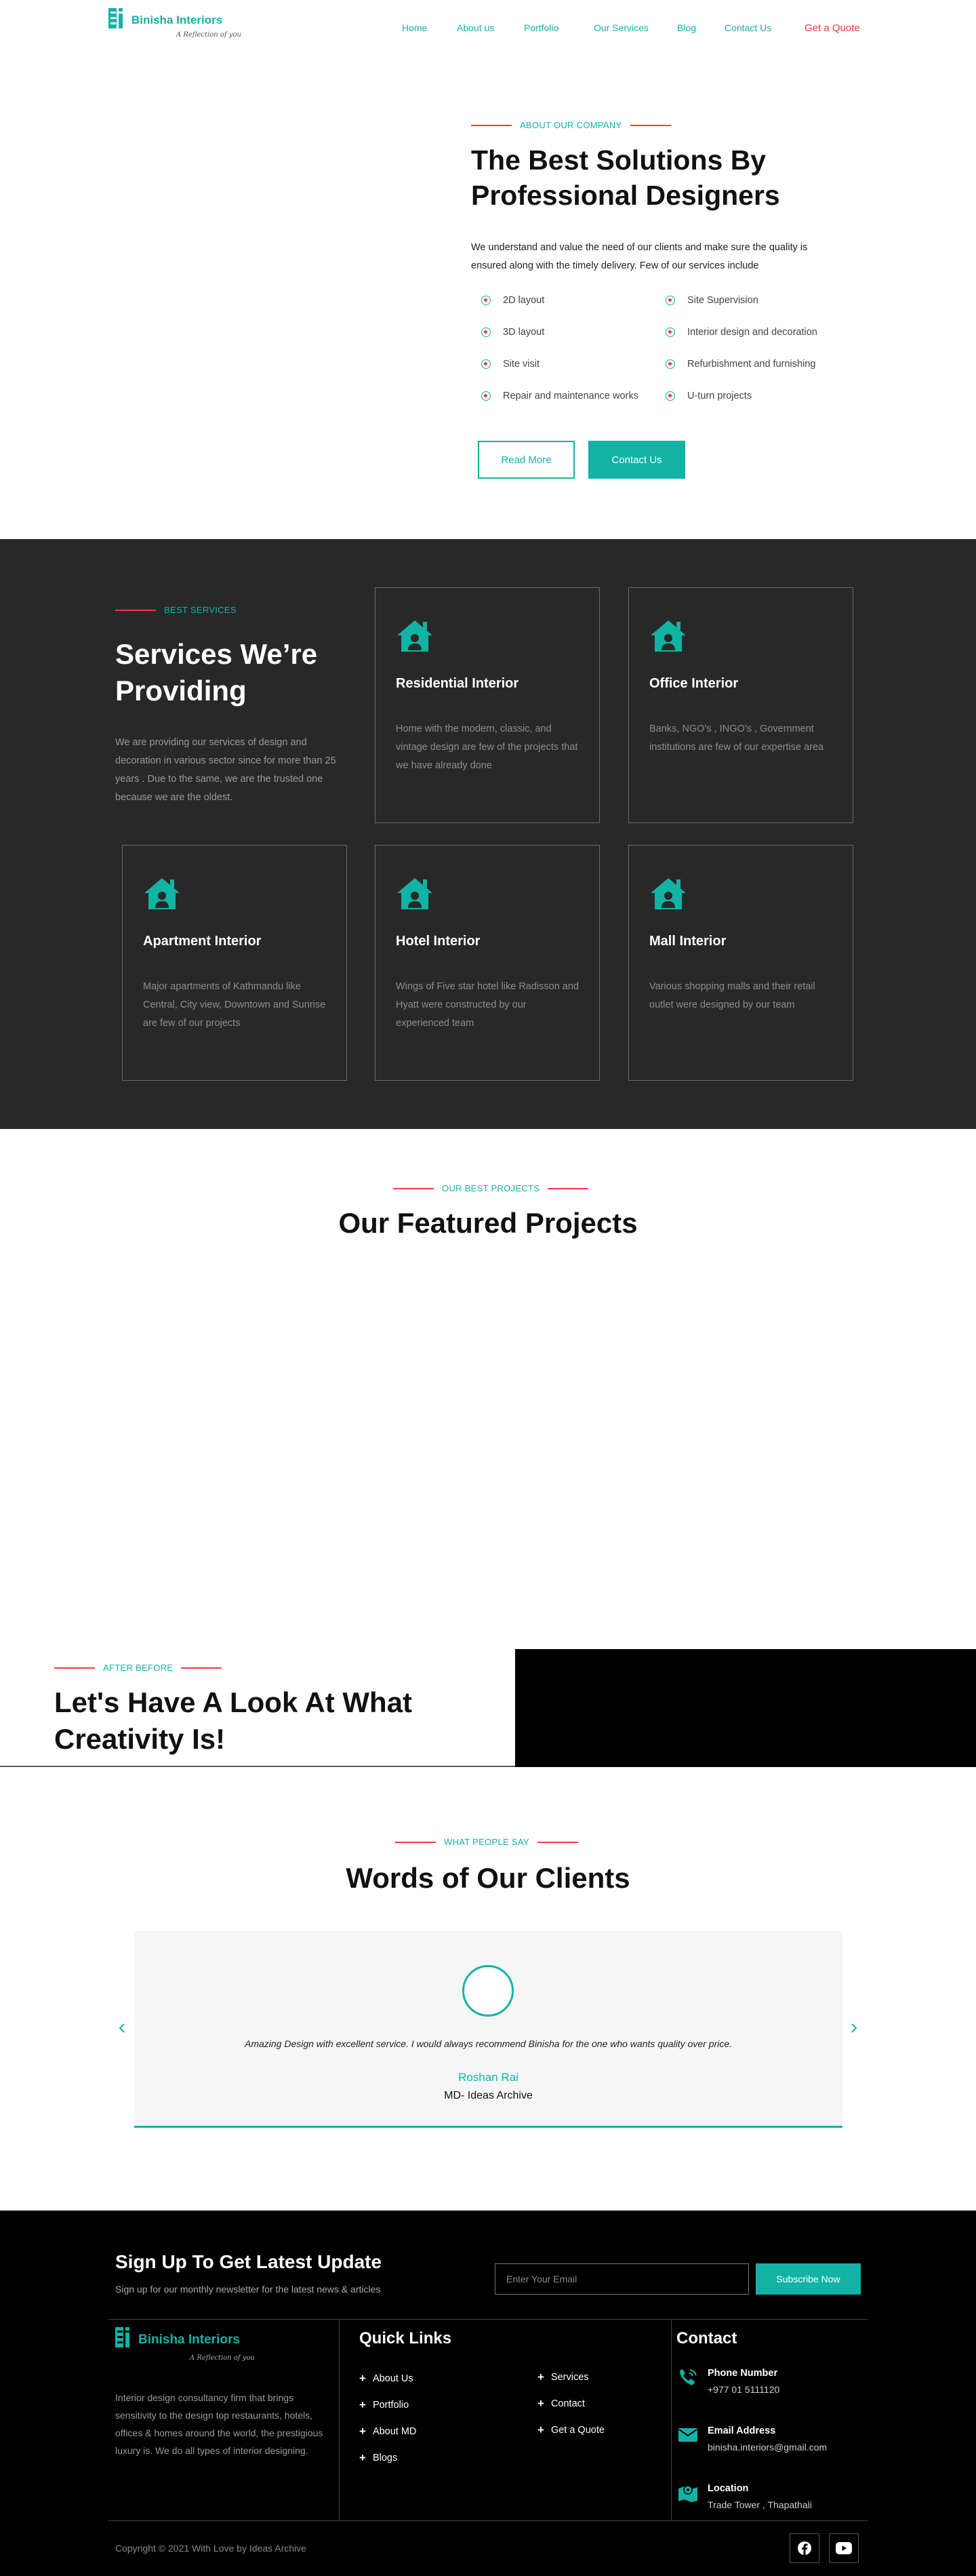 This screenshot has width=976, height=2576. I want to click on brand-logo: Binisha Interiors A Reflection of you, so click(175, 26).